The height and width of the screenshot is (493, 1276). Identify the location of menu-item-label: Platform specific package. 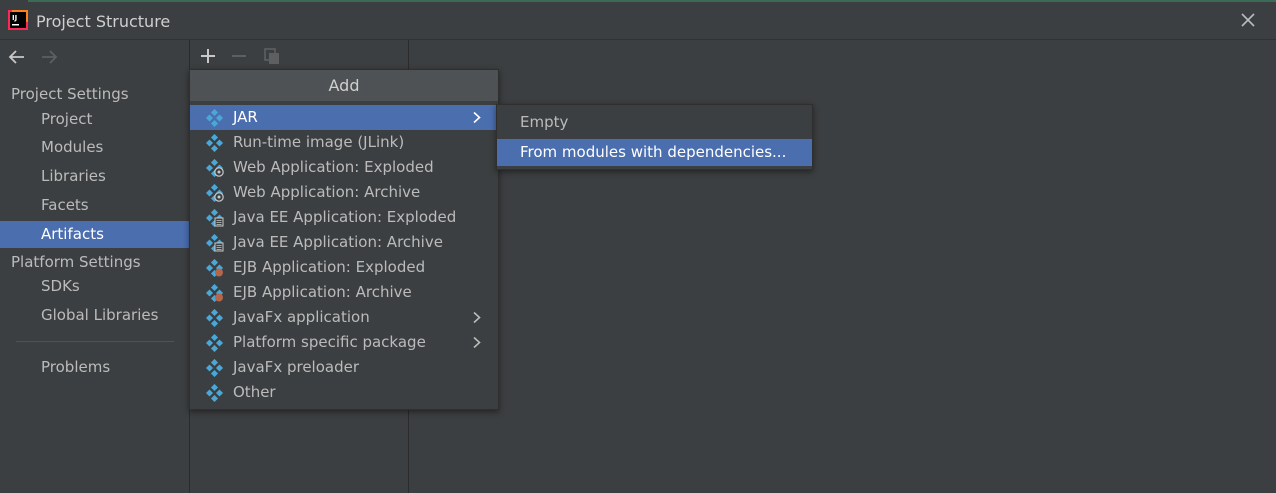
(329, 342).